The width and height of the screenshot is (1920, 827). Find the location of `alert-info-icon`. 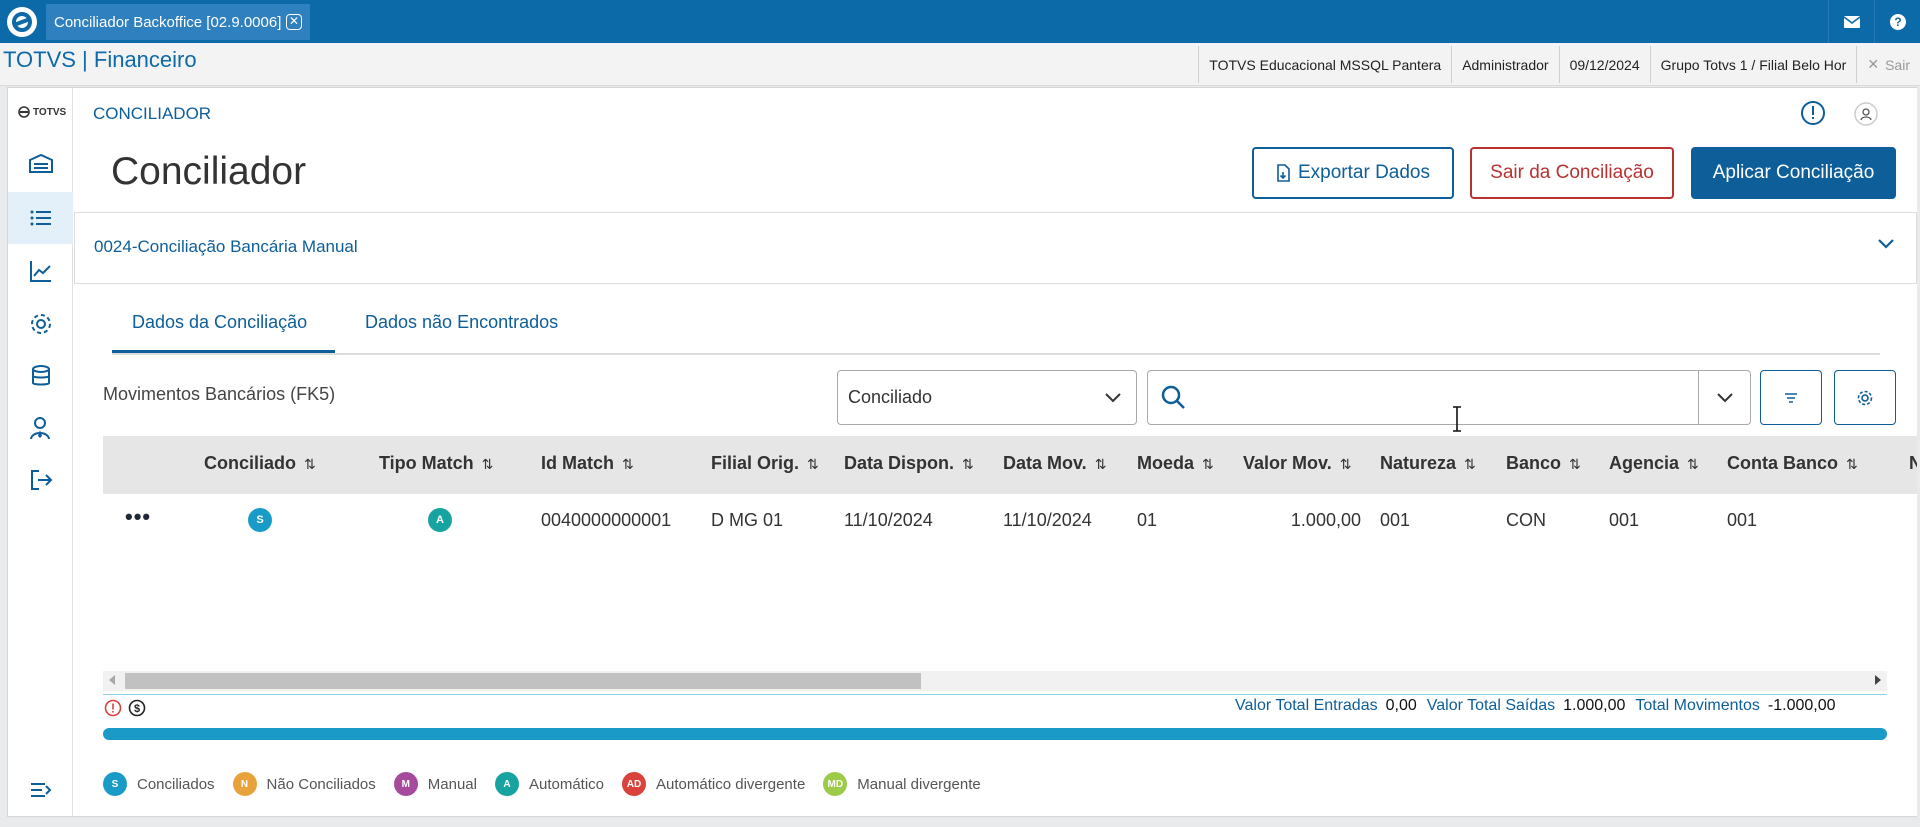

alert-info-icon is located at coordinates (1813, 115).